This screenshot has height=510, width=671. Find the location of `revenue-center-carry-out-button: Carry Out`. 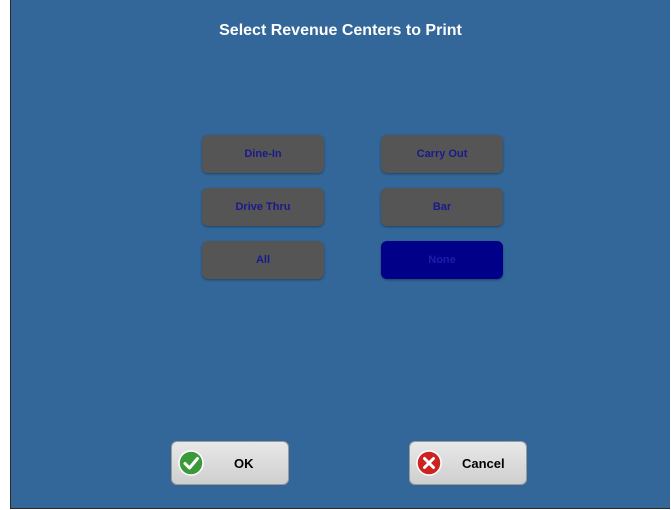

revenue-center-carry-out-button: Carry Out is located at coordinates (442, 154).